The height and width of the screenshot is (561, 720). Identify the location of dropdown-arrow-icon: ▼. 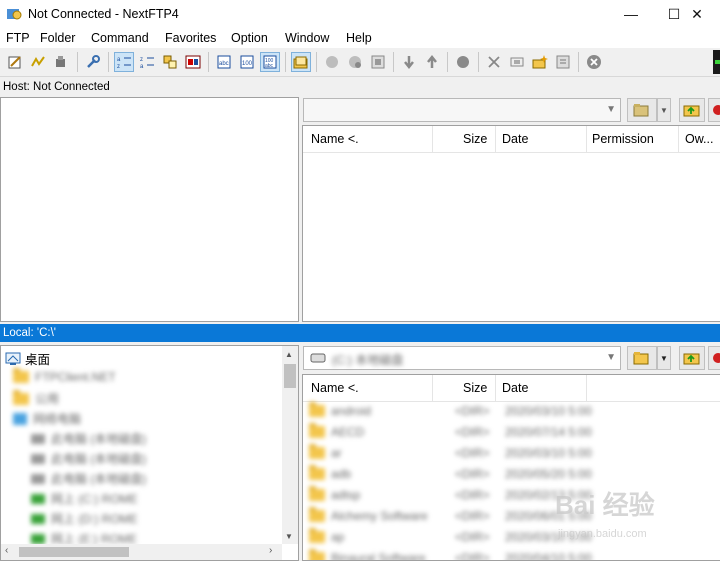
(664, 358).